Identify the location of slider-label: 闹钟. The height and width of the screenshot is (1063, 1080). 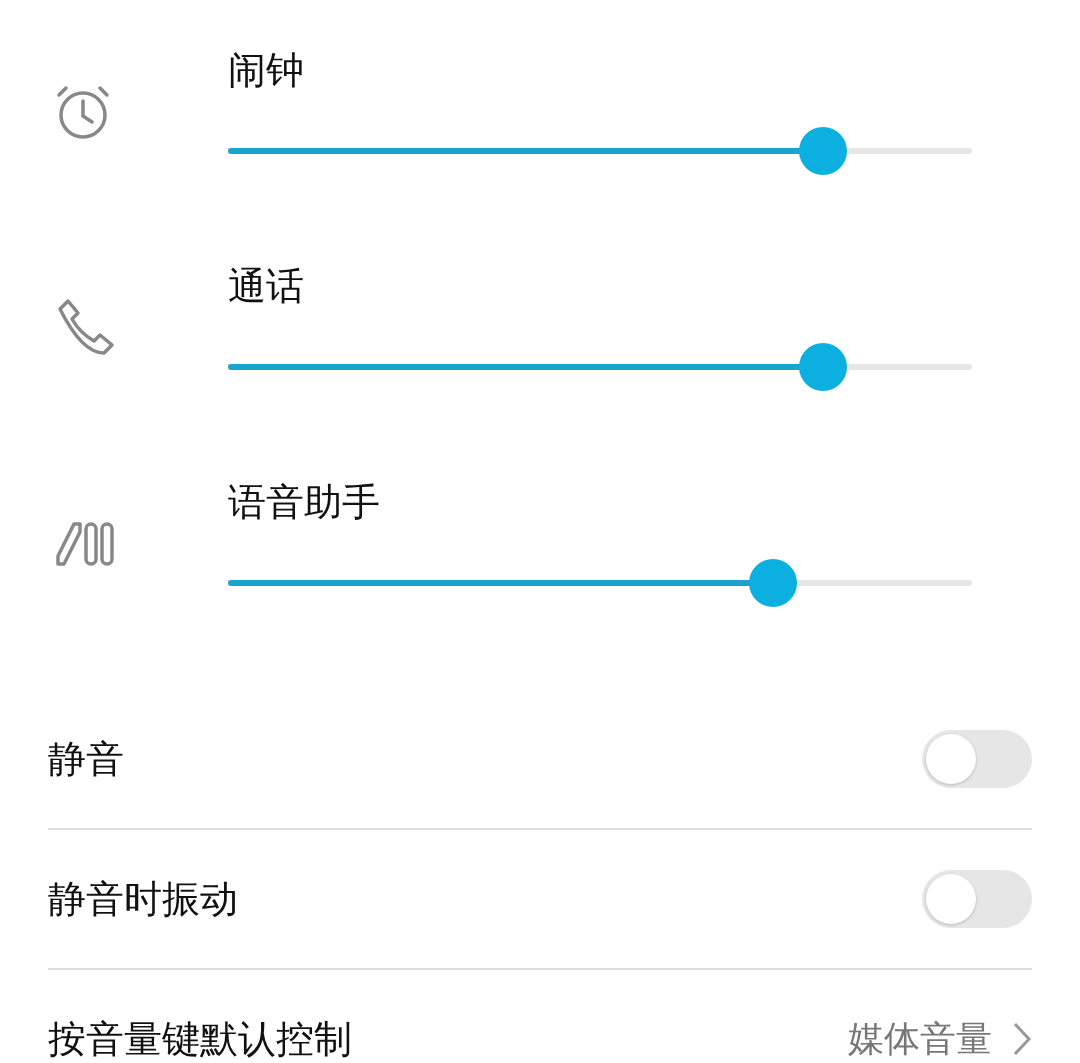
(266, 70).